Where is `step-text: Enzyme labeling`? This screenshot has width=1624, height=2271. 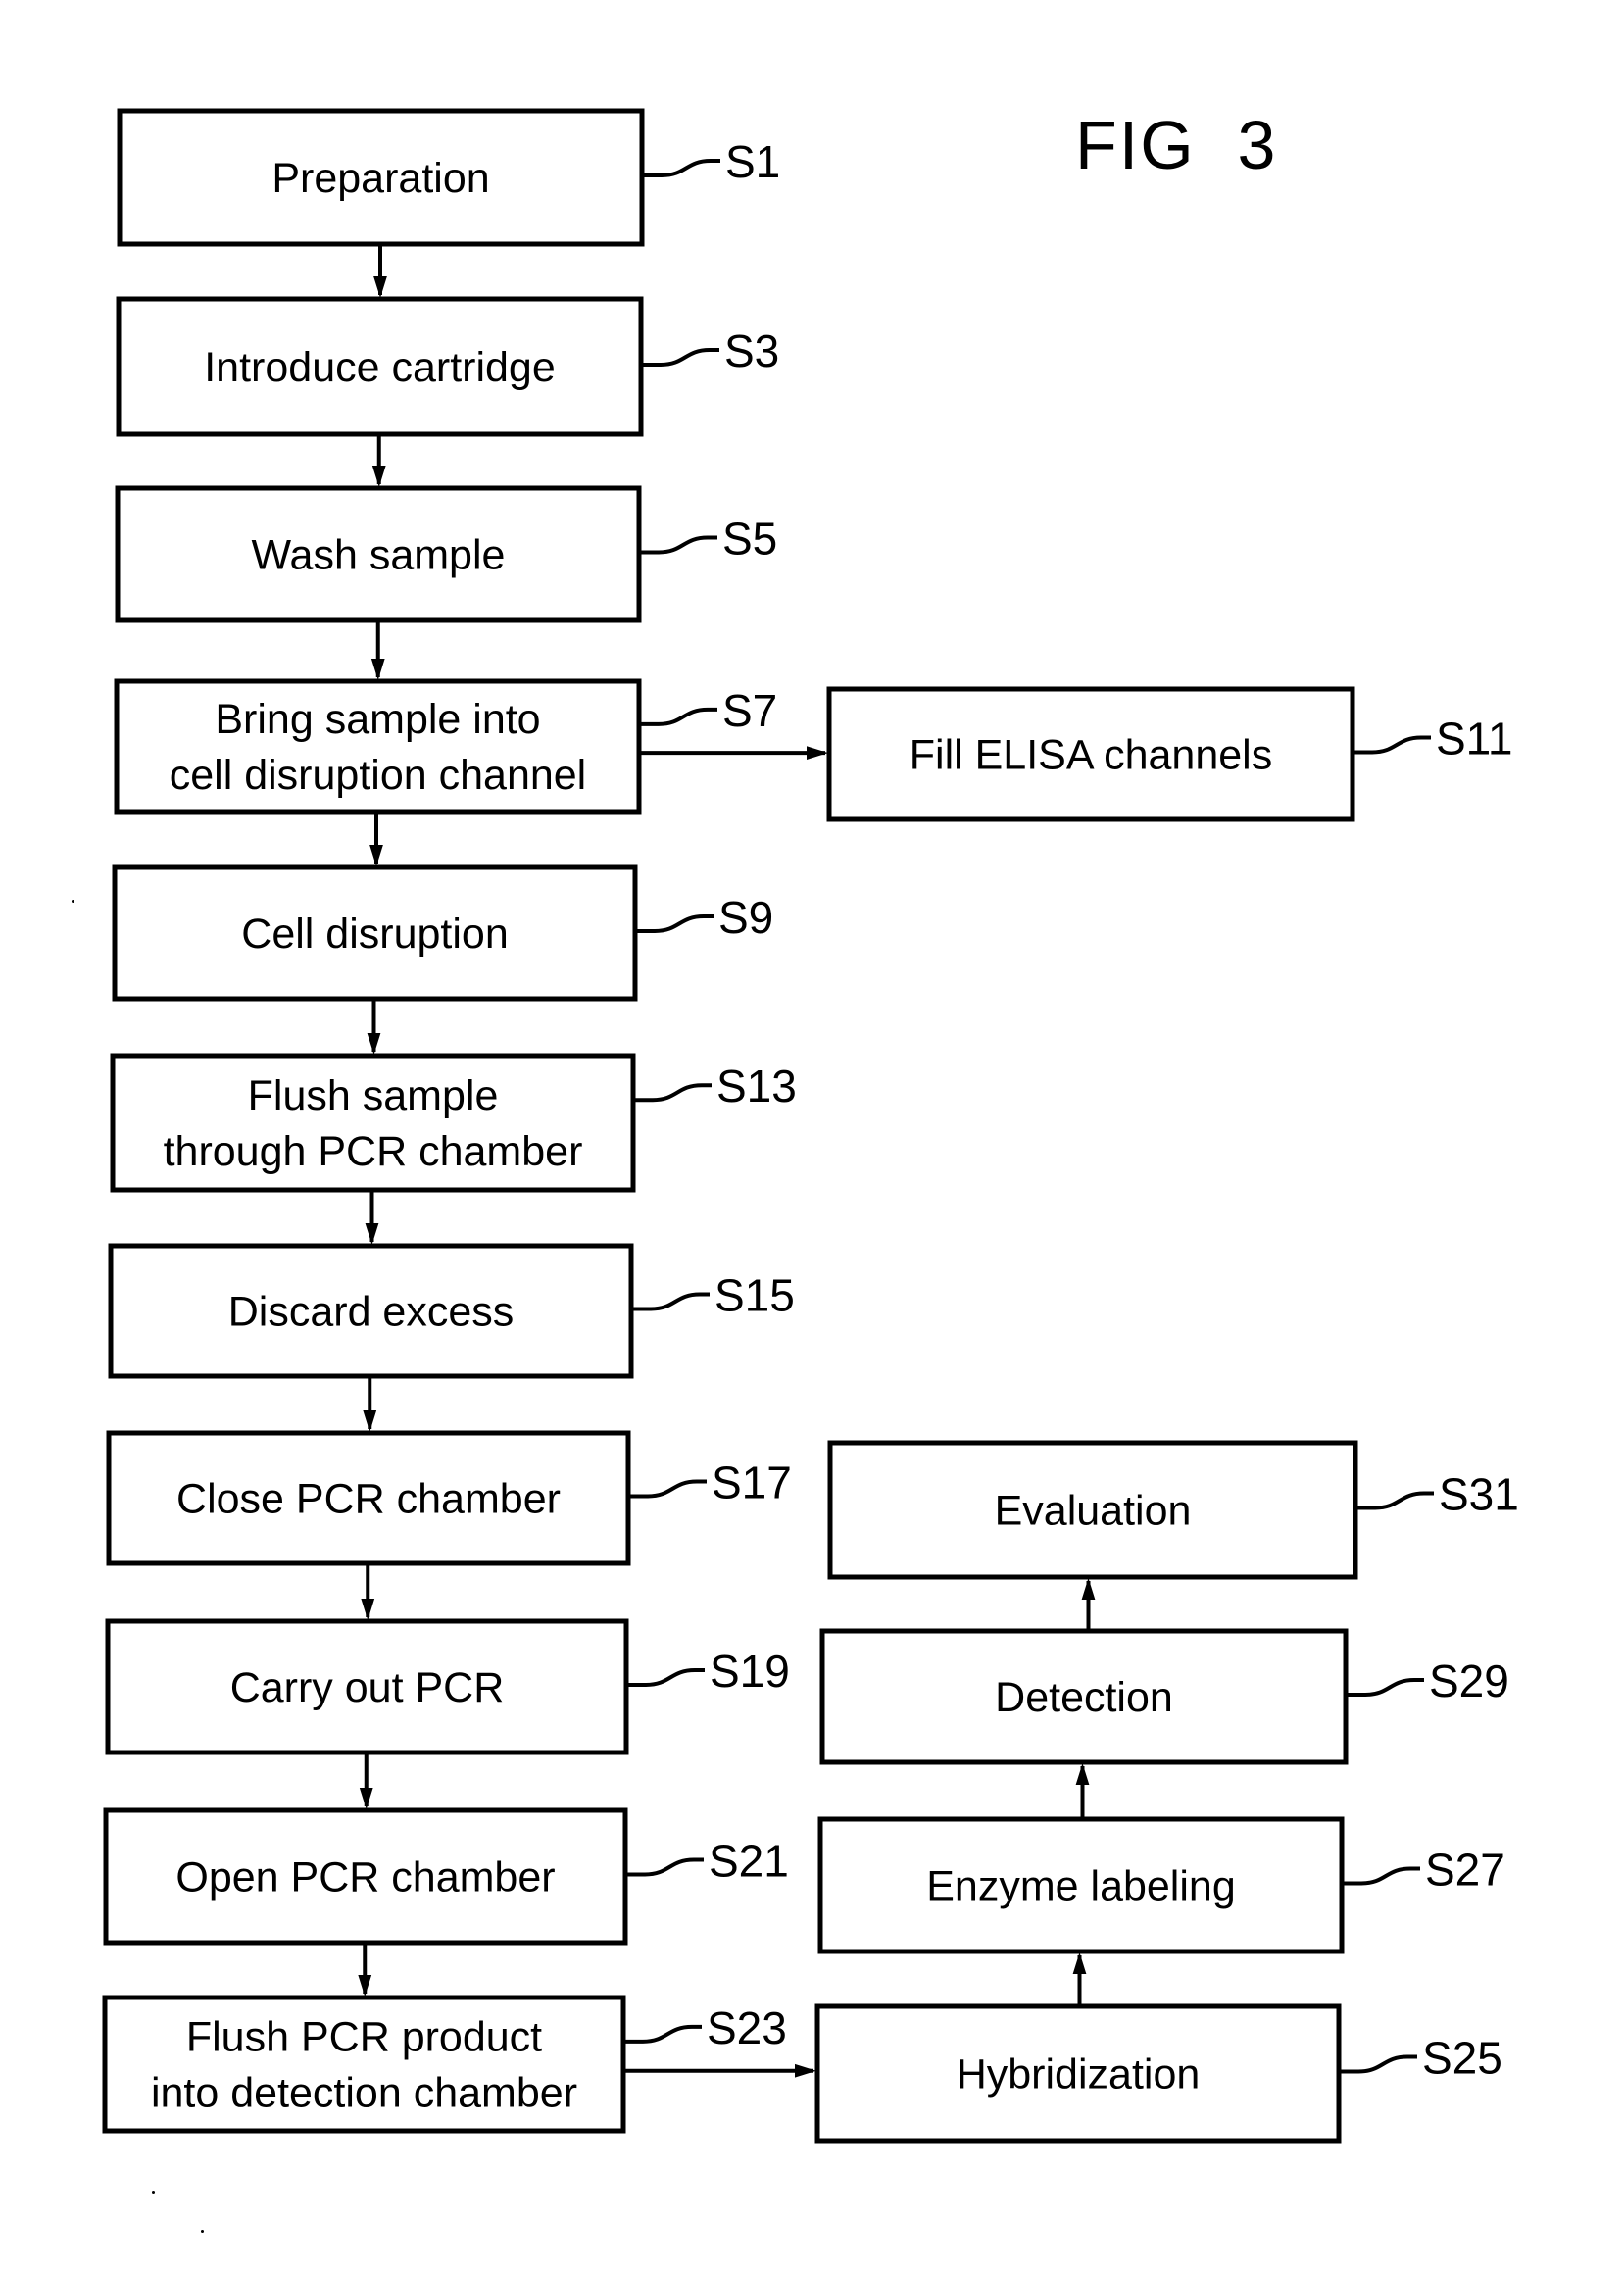 step-text: Enzyme labeling is located at coordinates (1081, 1886).